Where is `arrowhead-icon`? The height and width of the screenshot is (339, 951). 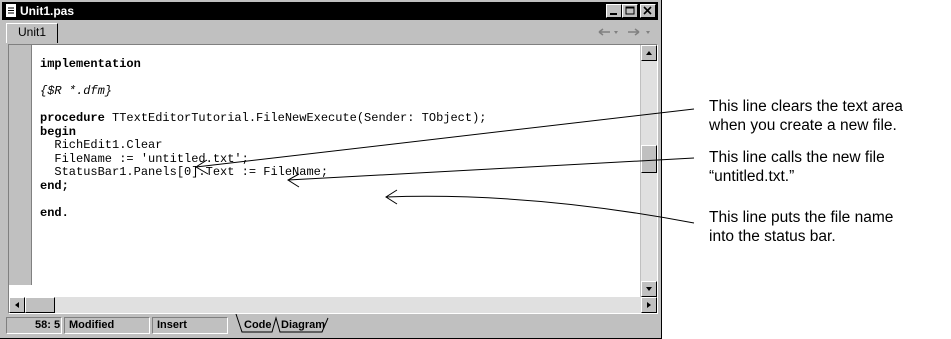 arrowhead-icon is located at coordinates (293, 180).